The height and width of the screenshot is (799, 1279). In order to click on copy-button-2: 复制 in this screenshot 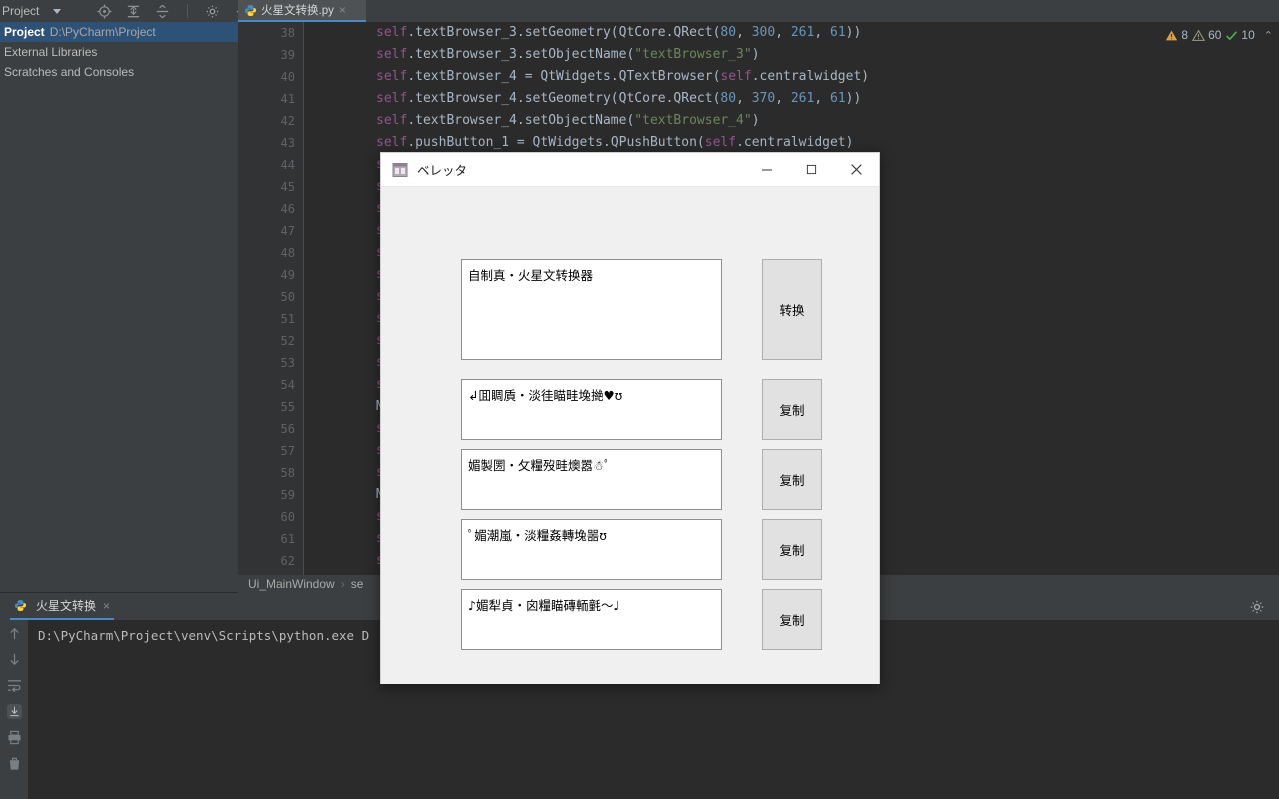, I will do `click(792, 479)`.